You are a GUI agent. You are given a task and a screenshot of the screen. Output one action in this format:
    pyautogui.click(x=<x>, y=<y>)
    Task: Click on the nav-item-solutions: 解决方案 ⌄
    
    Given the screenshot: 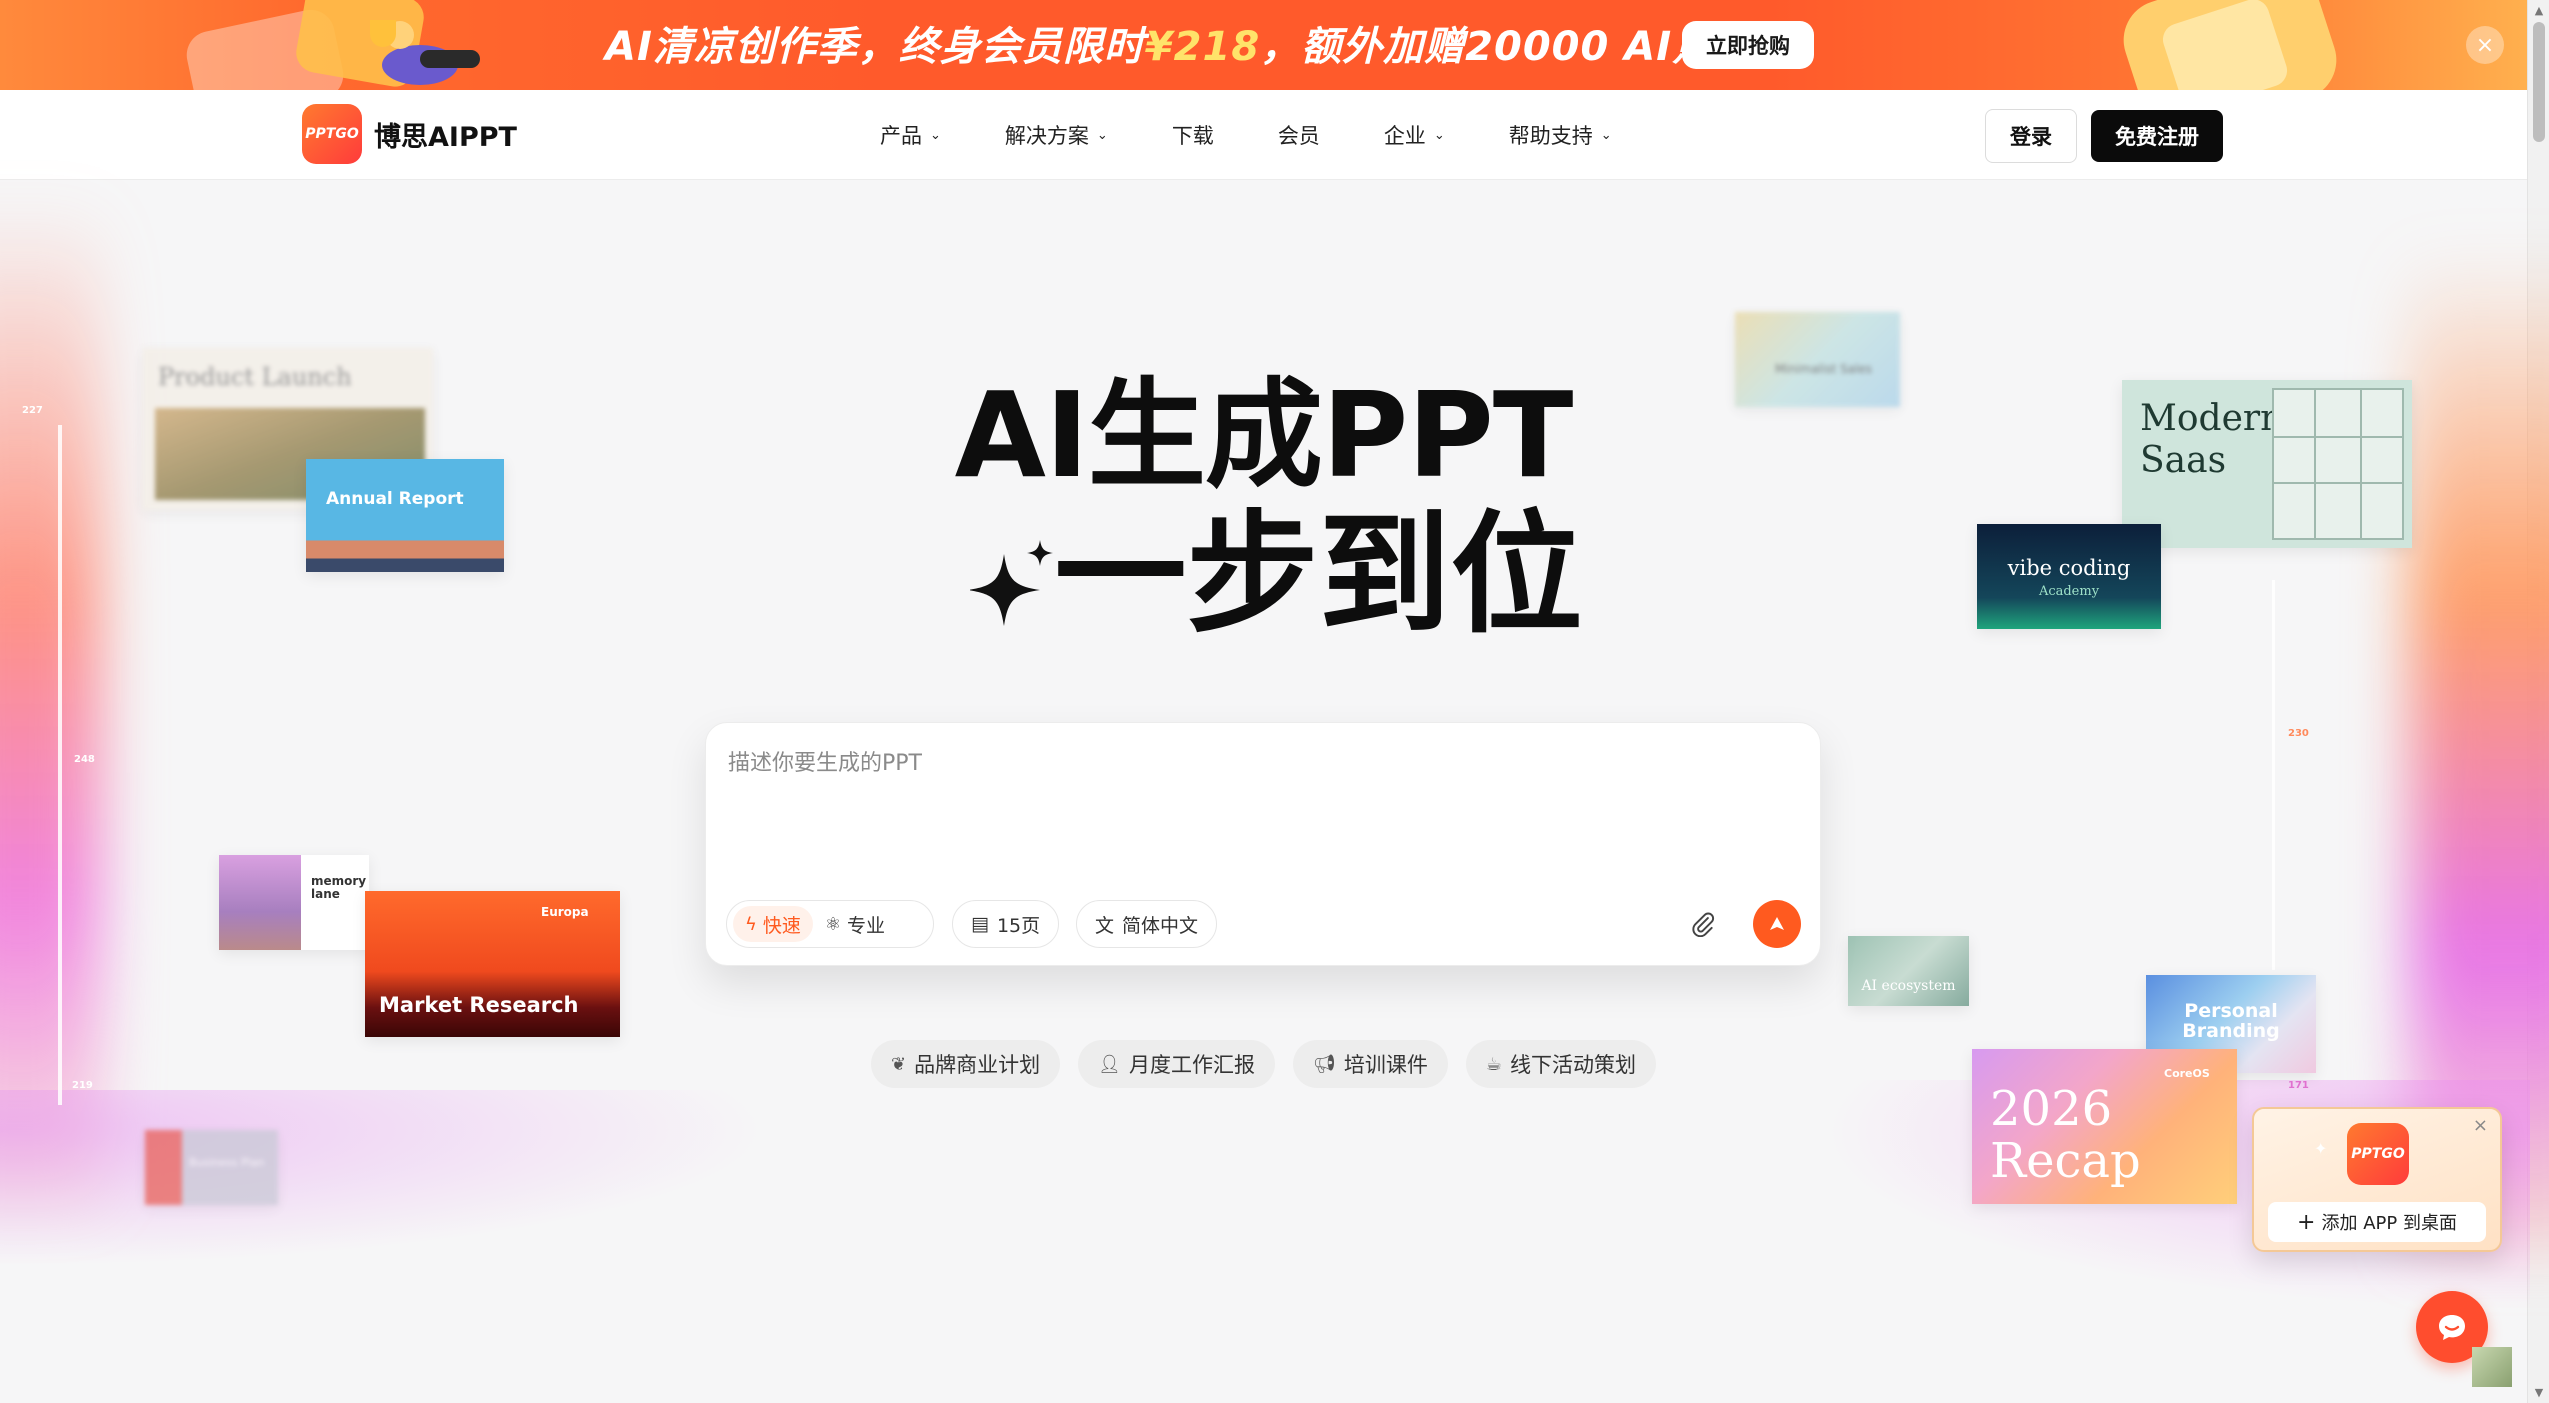 What is the action you would take?
    pyautogui.click(x=1056, y=135)
    